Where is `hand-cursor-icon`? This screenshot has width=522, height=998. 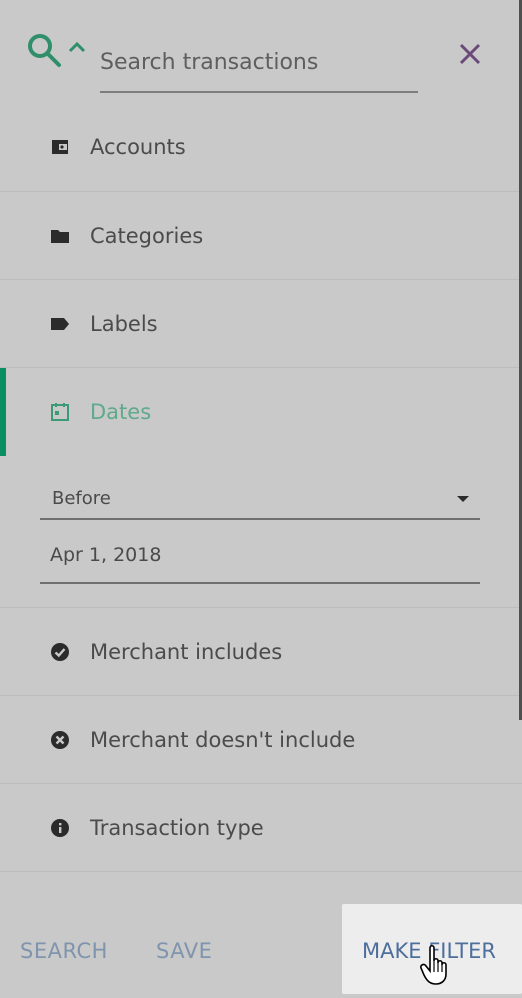
hand-cursor-icon is located at coordinates (433, 964).